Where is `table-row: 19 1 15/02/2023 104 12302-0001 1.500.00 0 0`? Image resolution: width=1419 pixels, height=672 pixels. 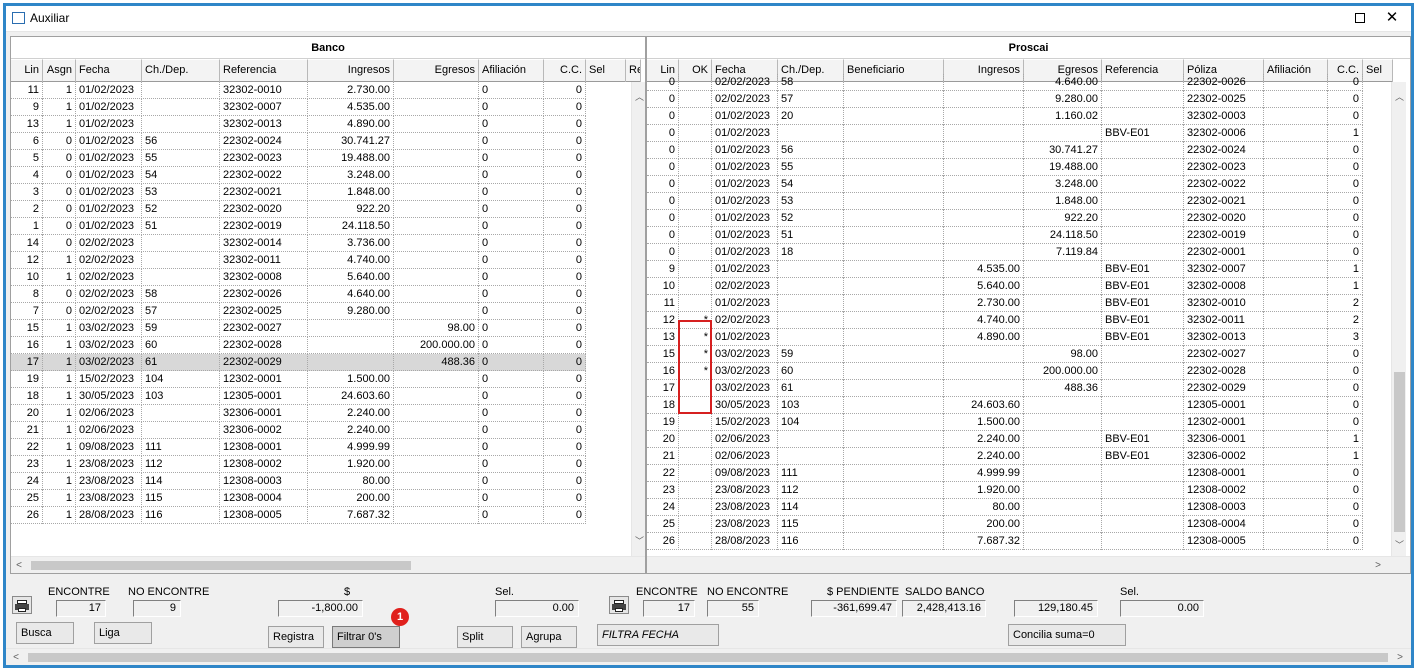
table-row: 19 1 15/02/2023 104 12302-0001 1.500.00 0 0 is located at coordinates (298, 379).